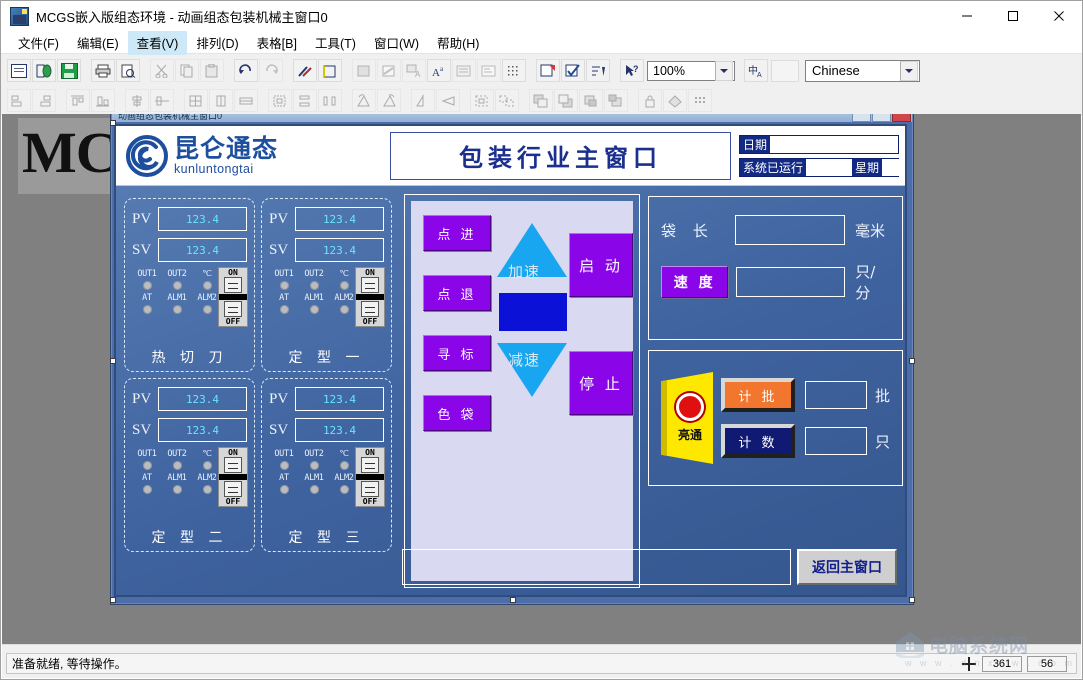 The height and width of the screenshot is (680, 1083). Describe the element at coordinates (695, 282) in the screenshot. I see `speed-button: 速 度` at that location.